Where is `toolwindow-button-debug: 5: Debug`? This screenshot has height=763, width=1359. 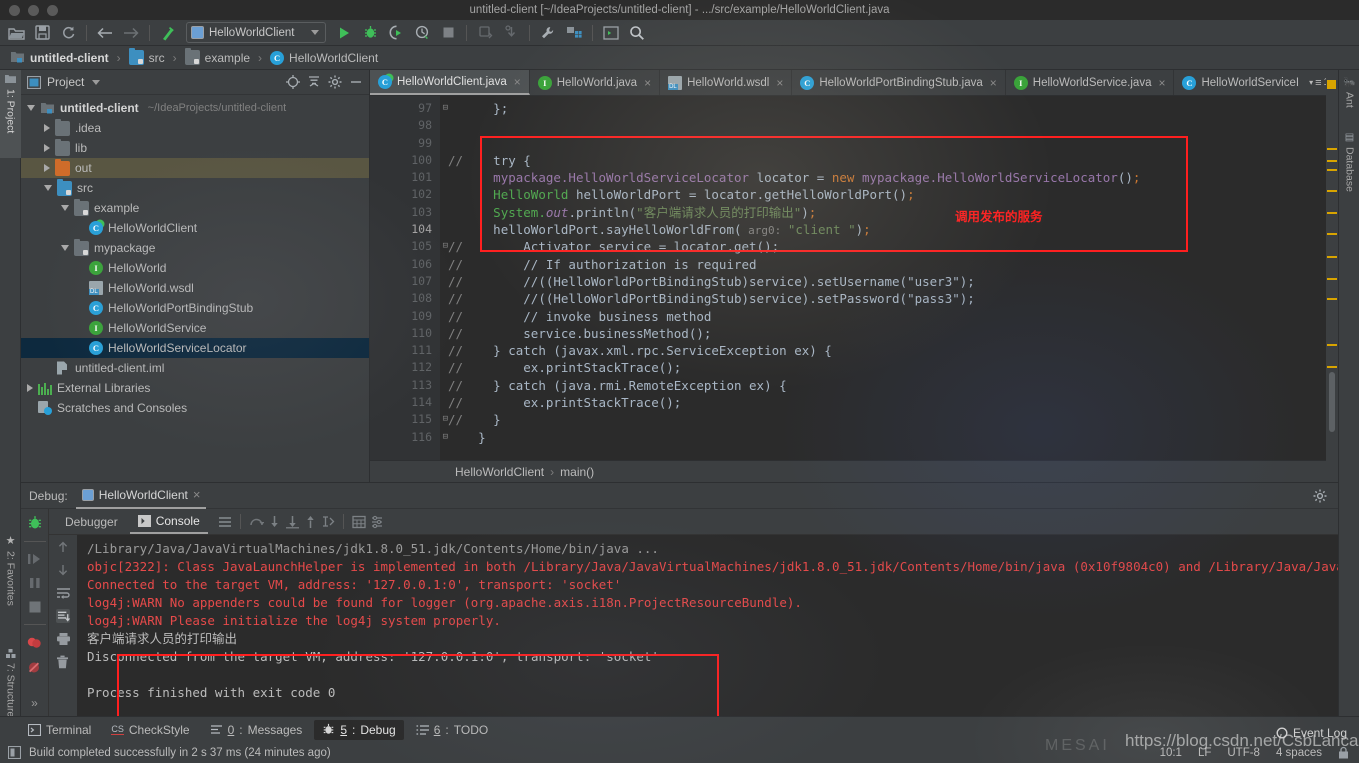
toolwindow-button-debug: 5: Debug is located at coordinates (359, 729).